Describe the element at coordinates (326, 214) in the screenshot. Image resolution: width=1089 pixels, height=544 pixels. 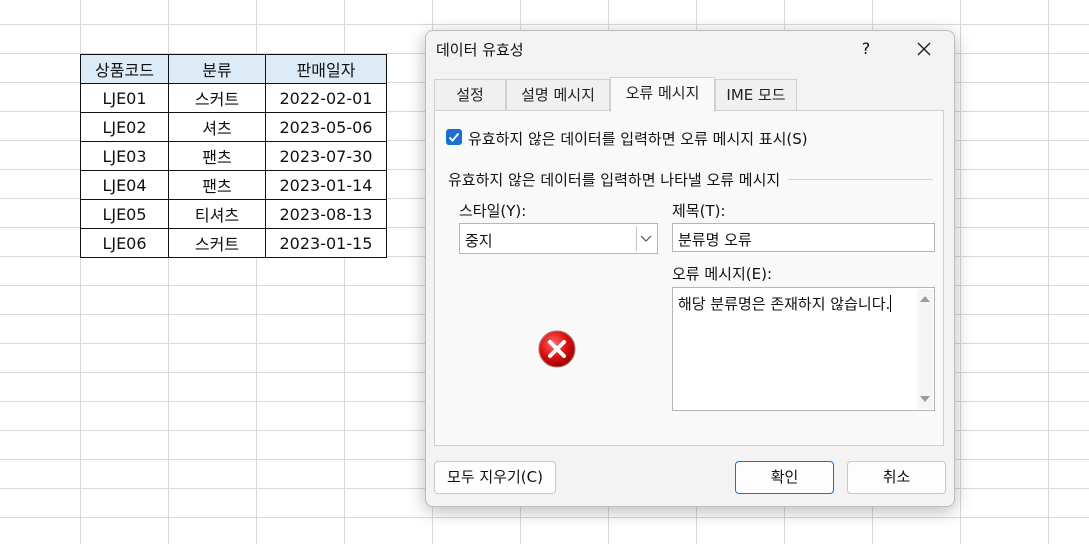
I see `cell-date: 2023-08-13` at that location.